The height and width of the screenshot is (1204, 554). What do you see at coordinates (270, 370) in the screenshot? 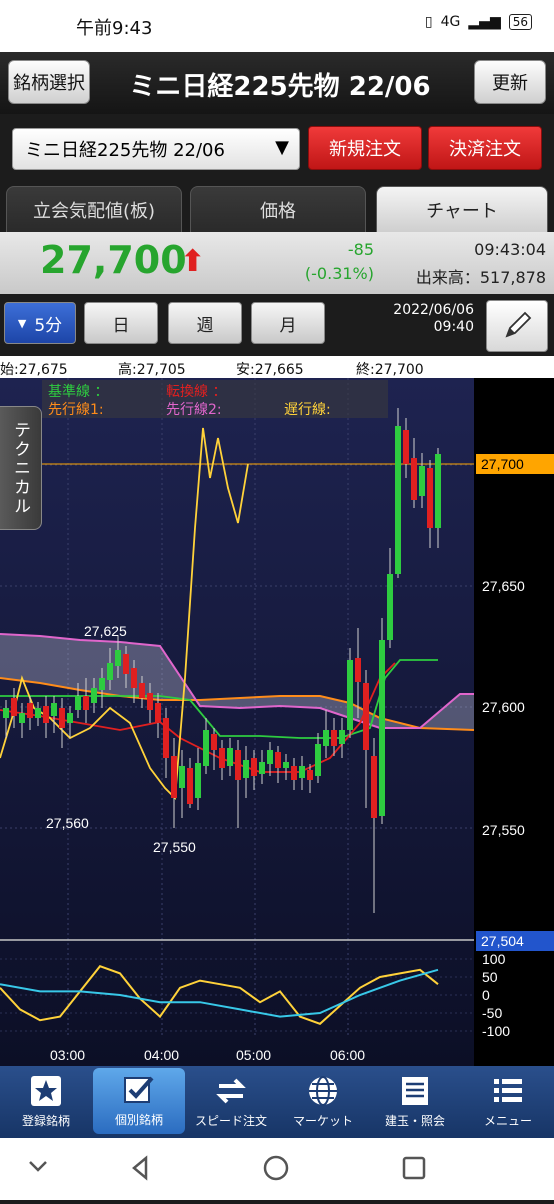
I see `ohlc-low: 安:27,665` at bounding box center [270, 370].